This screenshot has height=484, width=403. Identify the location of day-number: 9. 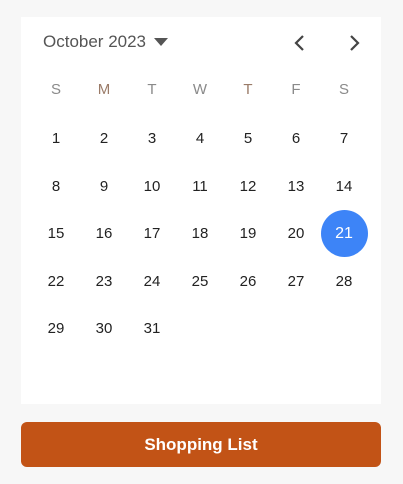
(104, 186).